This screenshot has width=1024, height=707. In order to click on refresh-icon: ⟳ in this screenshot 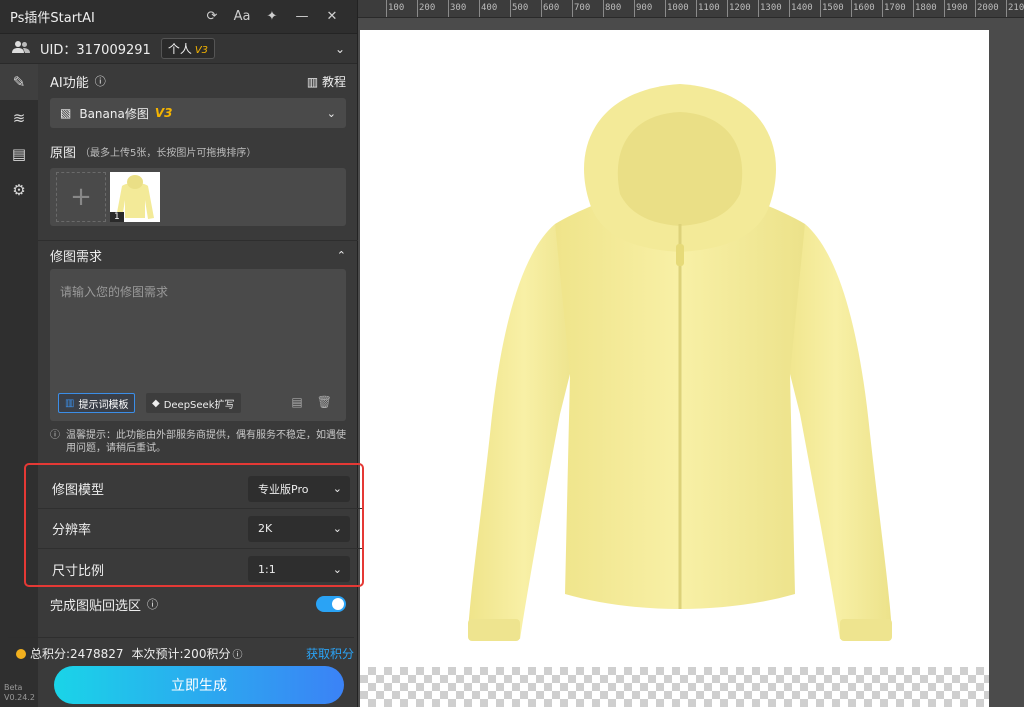, I will do `click(212, 16)`.